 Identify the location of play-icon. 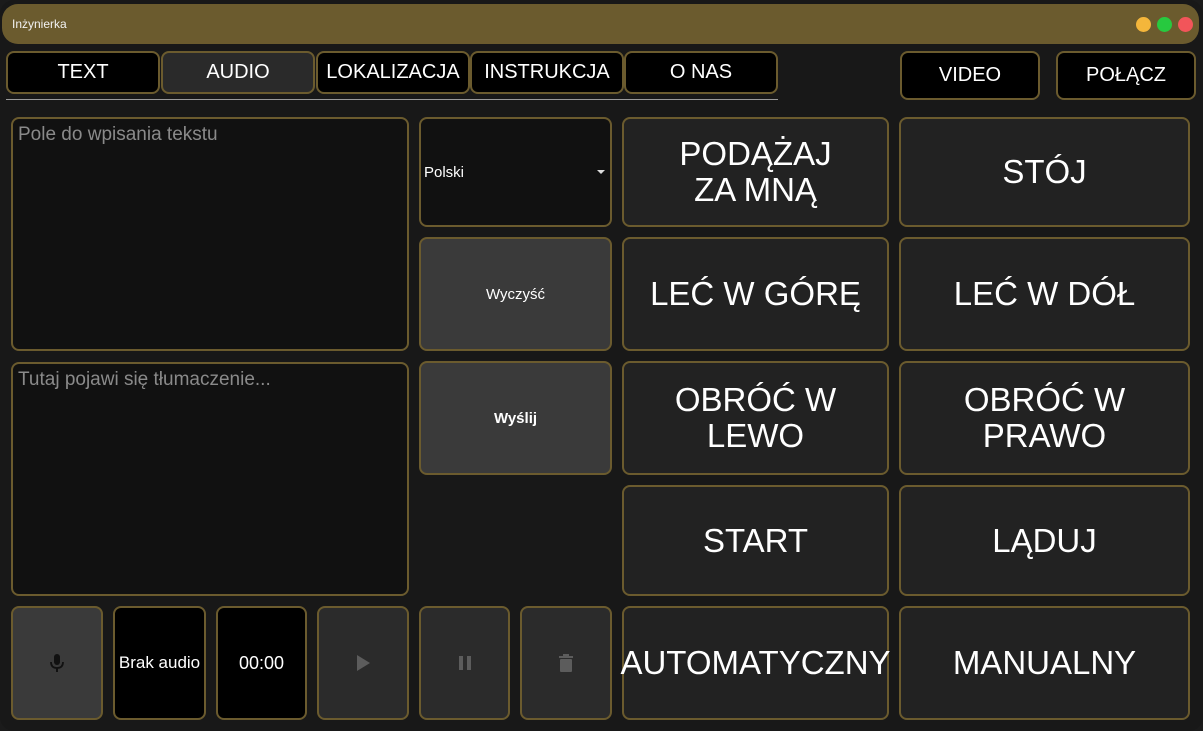
(363, 663).